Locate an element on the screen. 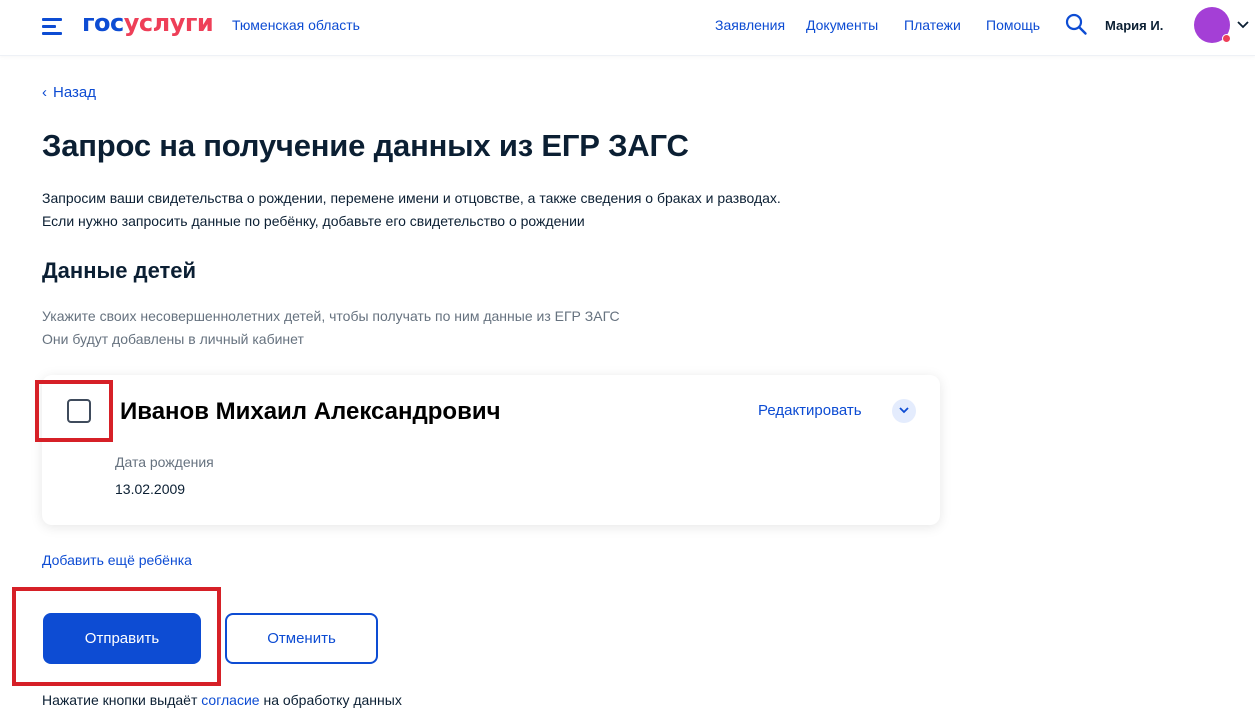 The width and height of the screenshot is (1255, 711). consent-suffix: на обработку данных is located at coordinates (332, 700).